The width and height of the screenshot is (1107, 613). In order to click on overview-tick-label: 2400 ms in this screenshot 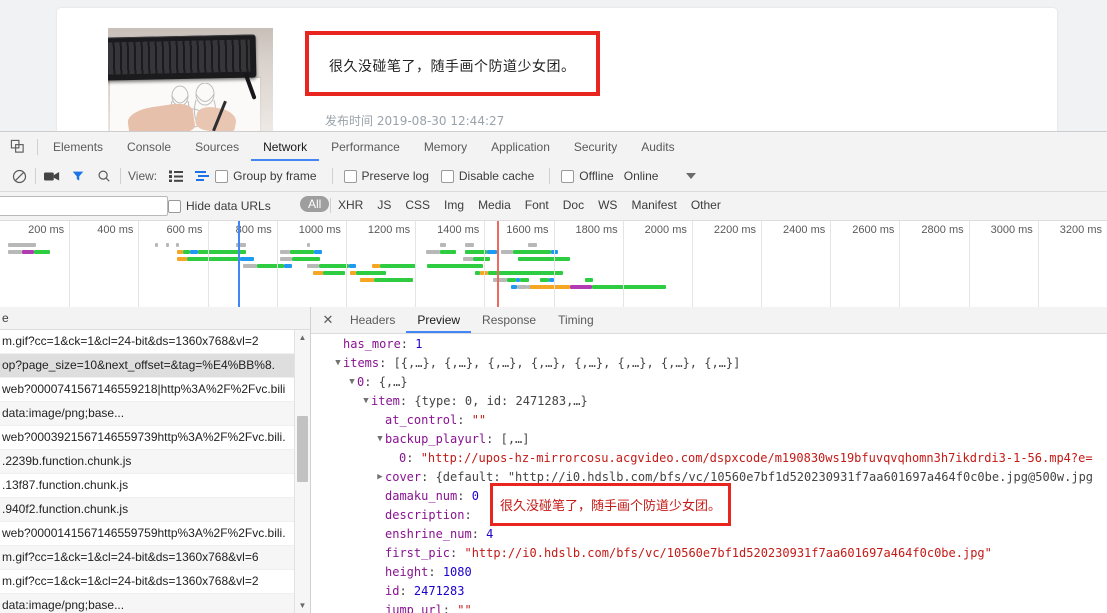, I will do `click(804, 230)`.